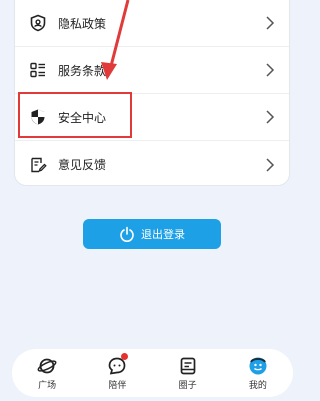 Image resolution: width=320 pixels, height=401 pixels. Describe the element at coordinates (125, 356) in the screenshot. I see `notification-badge` at that location.